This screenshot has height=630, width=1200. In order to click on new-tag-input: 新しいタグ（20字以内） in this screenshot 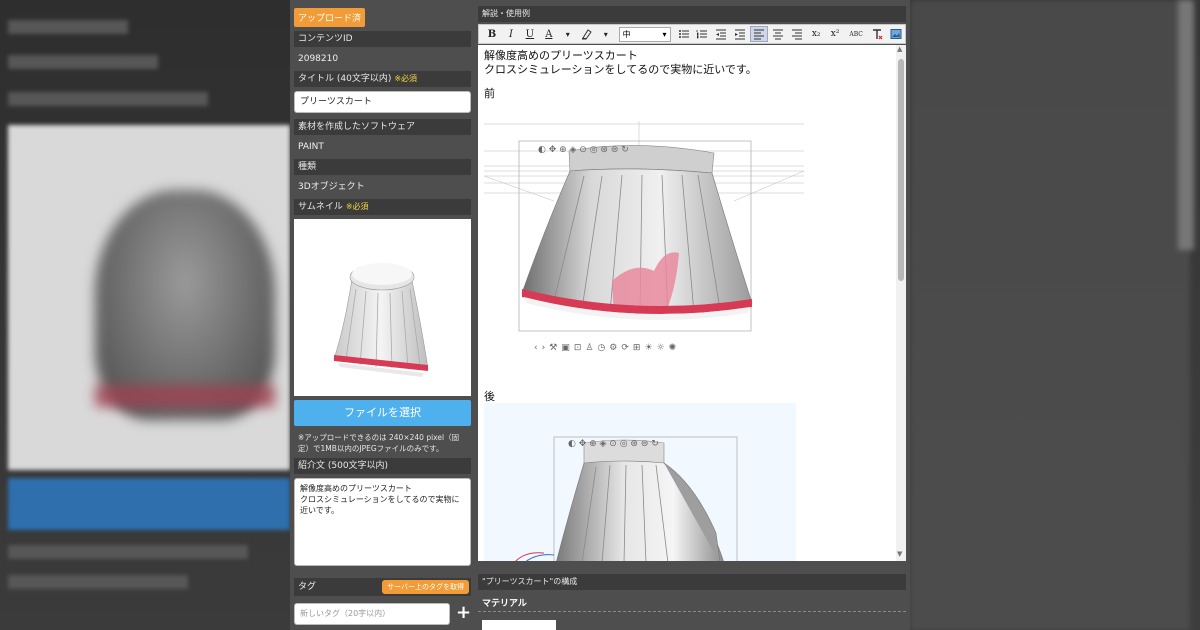, I will do `click(372, 614)`.